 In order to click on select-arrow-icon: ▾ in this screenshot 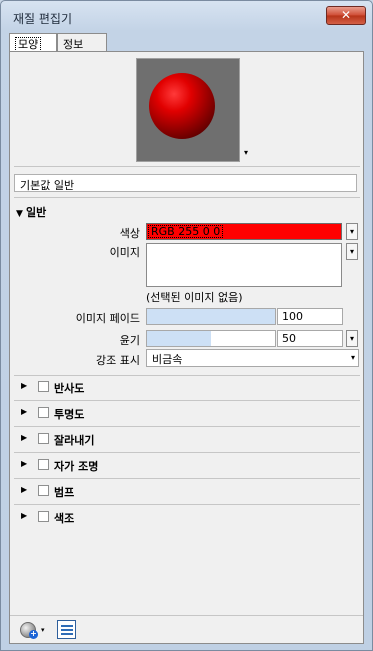, I will do `click(352, 357)`.